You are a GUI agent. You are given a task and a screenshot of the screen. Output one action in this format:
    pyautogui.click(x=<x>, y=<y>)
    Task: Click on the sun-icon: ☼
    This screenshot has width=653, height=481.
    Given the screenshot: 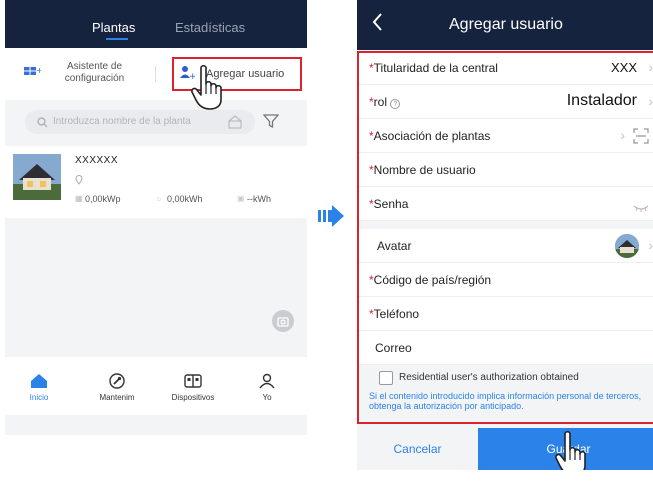 What is the action you would take?
    pyautogui.click(x=159, y=198)
    